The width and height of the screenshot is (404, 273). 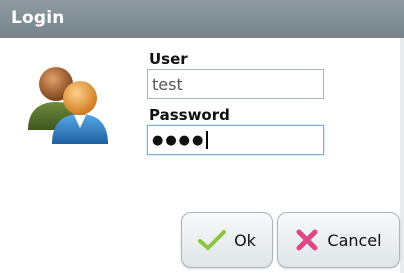 What do you see at coordinates (307, 240) in the screenshot?
I see `cross-icon` at bounding box center [307, 240].